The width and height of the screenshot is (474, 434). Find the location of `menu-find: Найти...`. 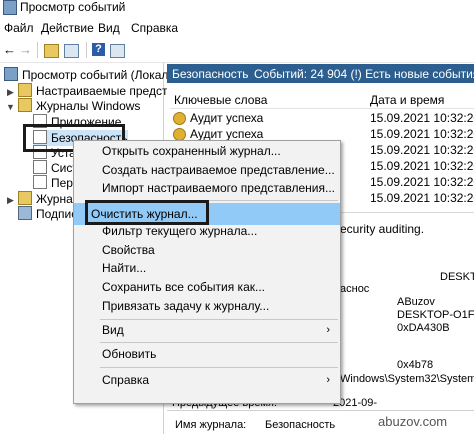

menu-find: Найти... is located at coordinates (207, 268).